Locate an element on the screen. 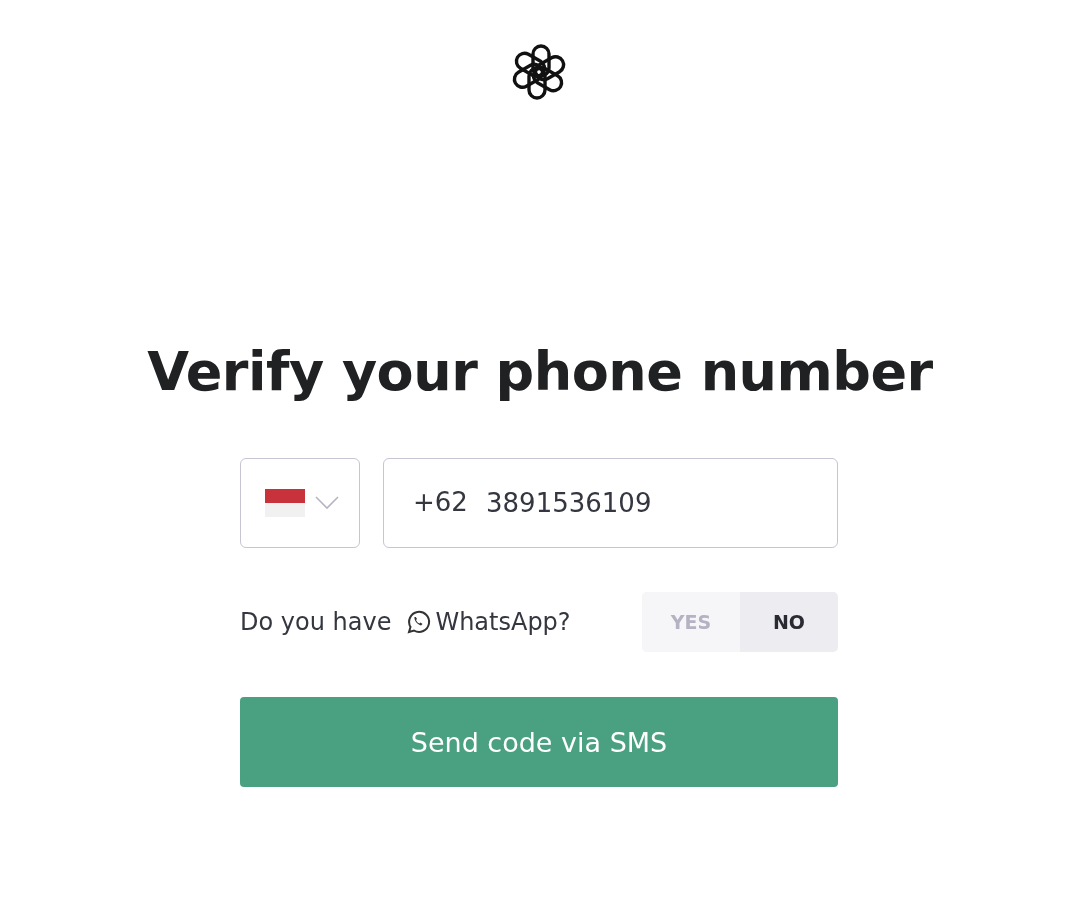 This screenshot has width=1080, height=899. chevron-down-icon is located at coordinates (327, 503).